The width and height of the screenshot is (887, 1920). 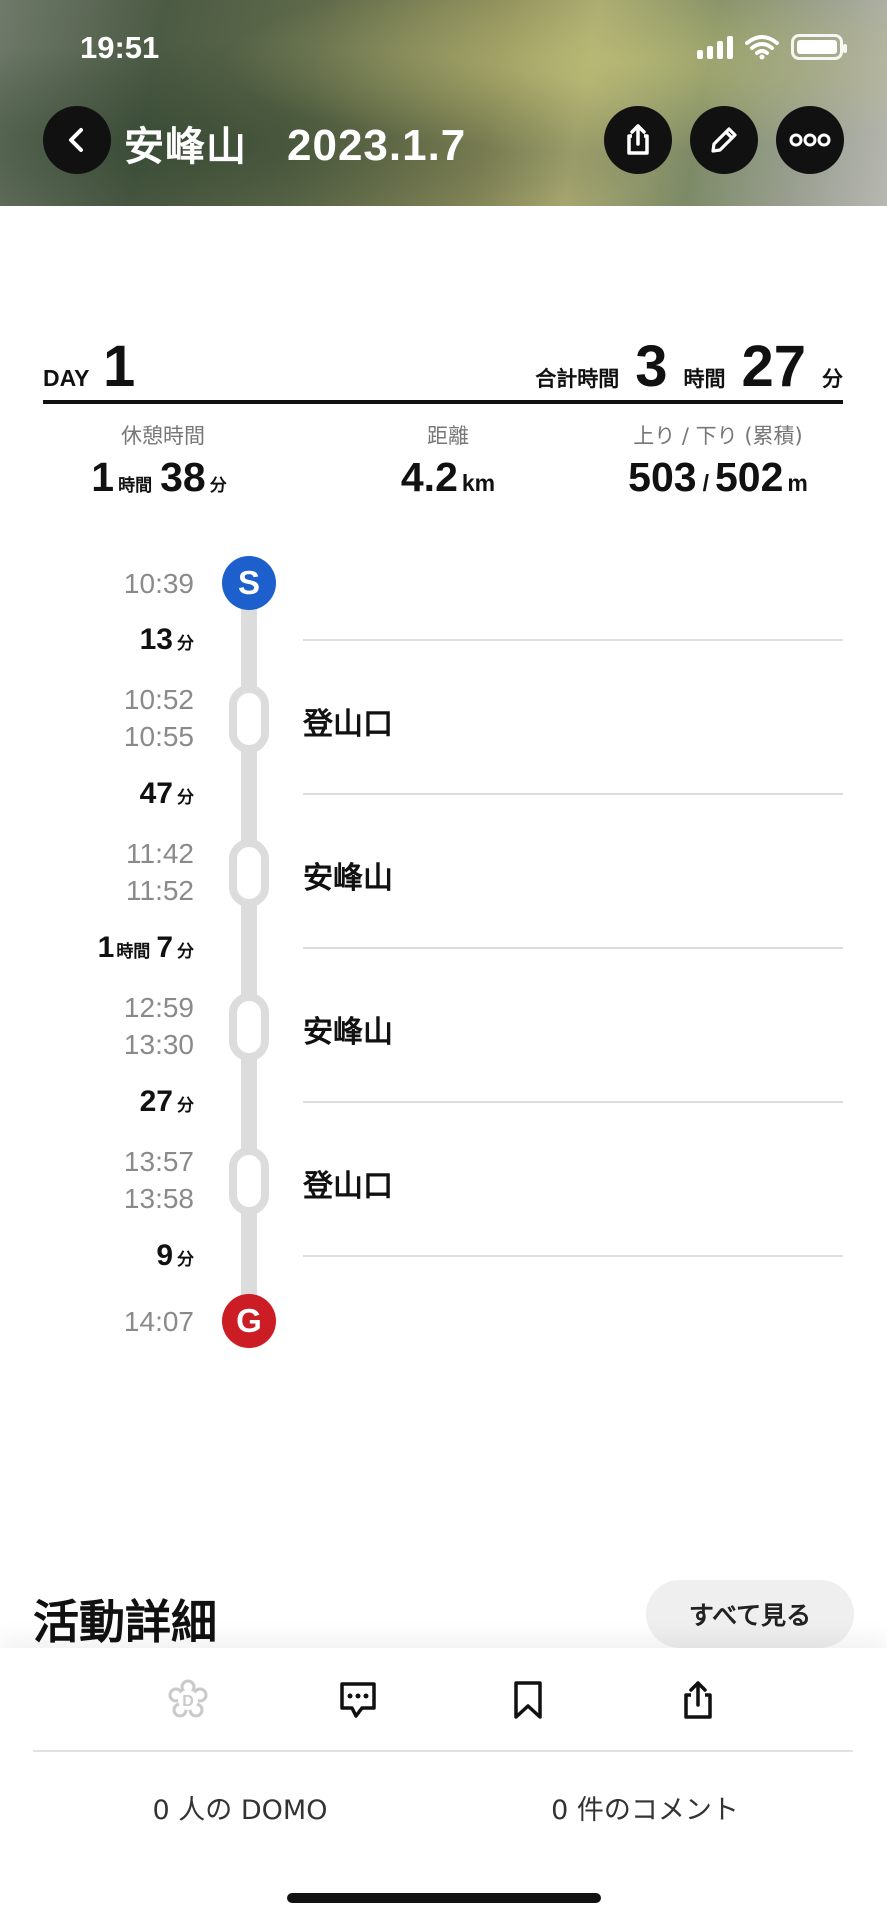 What do you see at coordinates (443, 1700) in the screenshot?
I see `action-row: D` at bounding box center [443, 1700].